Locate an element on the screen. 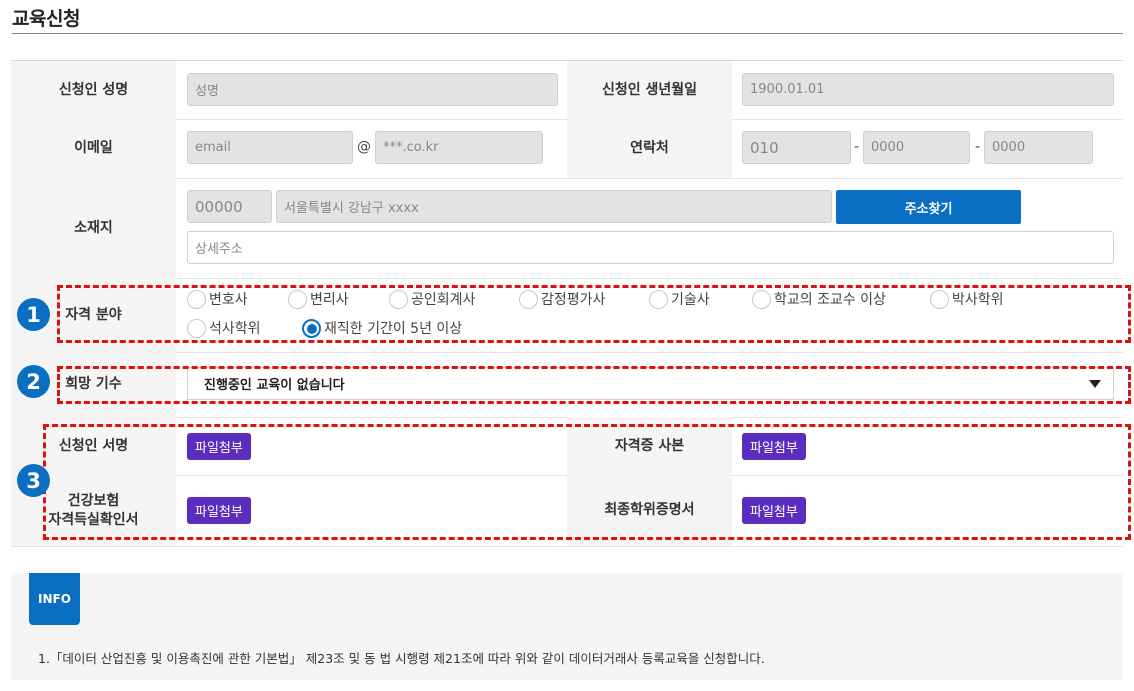 This screenshot has height=691, width=1134. name-label: 신청인 성명 is located at coordinates (93, 90).